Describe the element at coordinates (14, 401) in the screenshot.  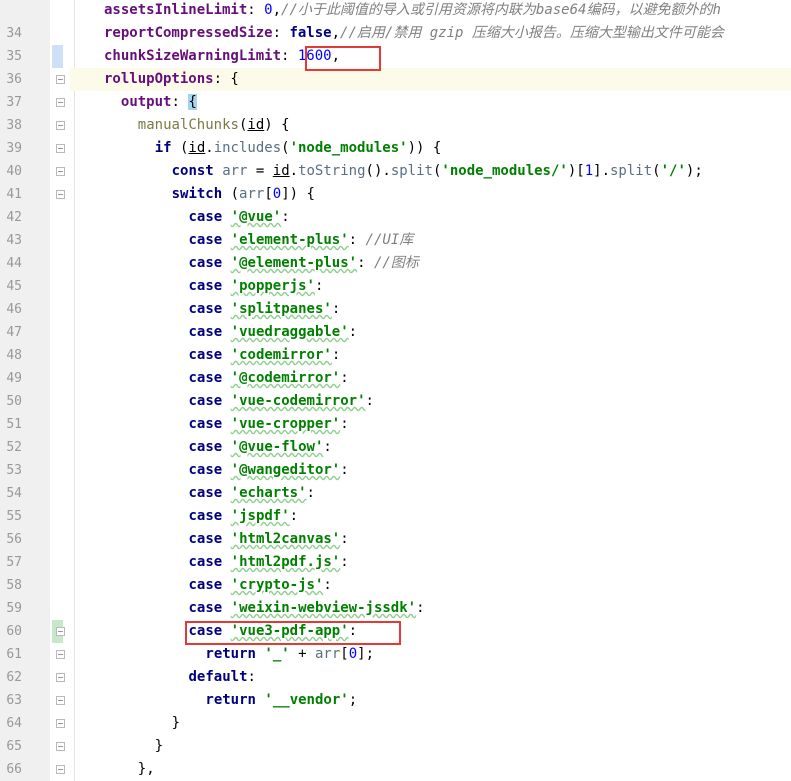
I see `line-number: 50` at that location.